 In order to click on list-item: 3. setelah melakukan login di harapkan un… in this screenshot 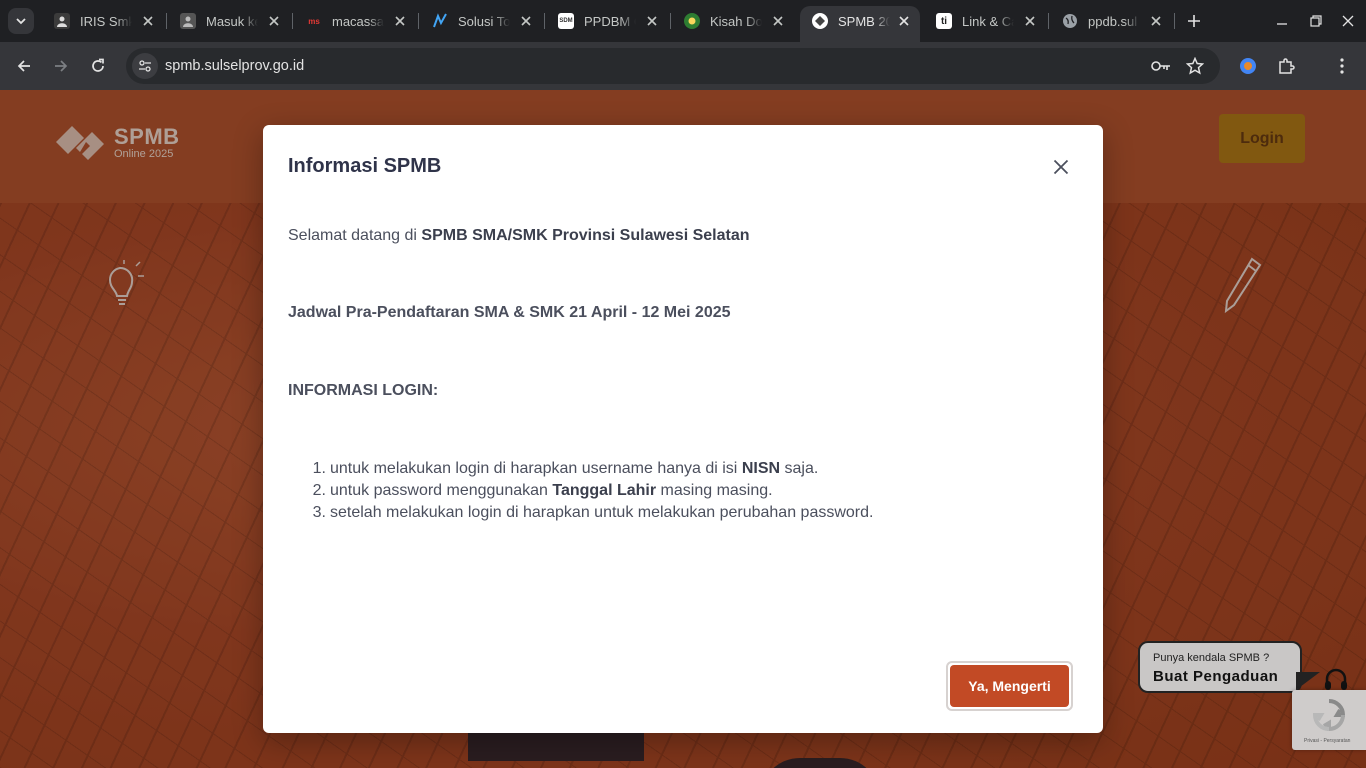, I will do `click(581, 513)`.